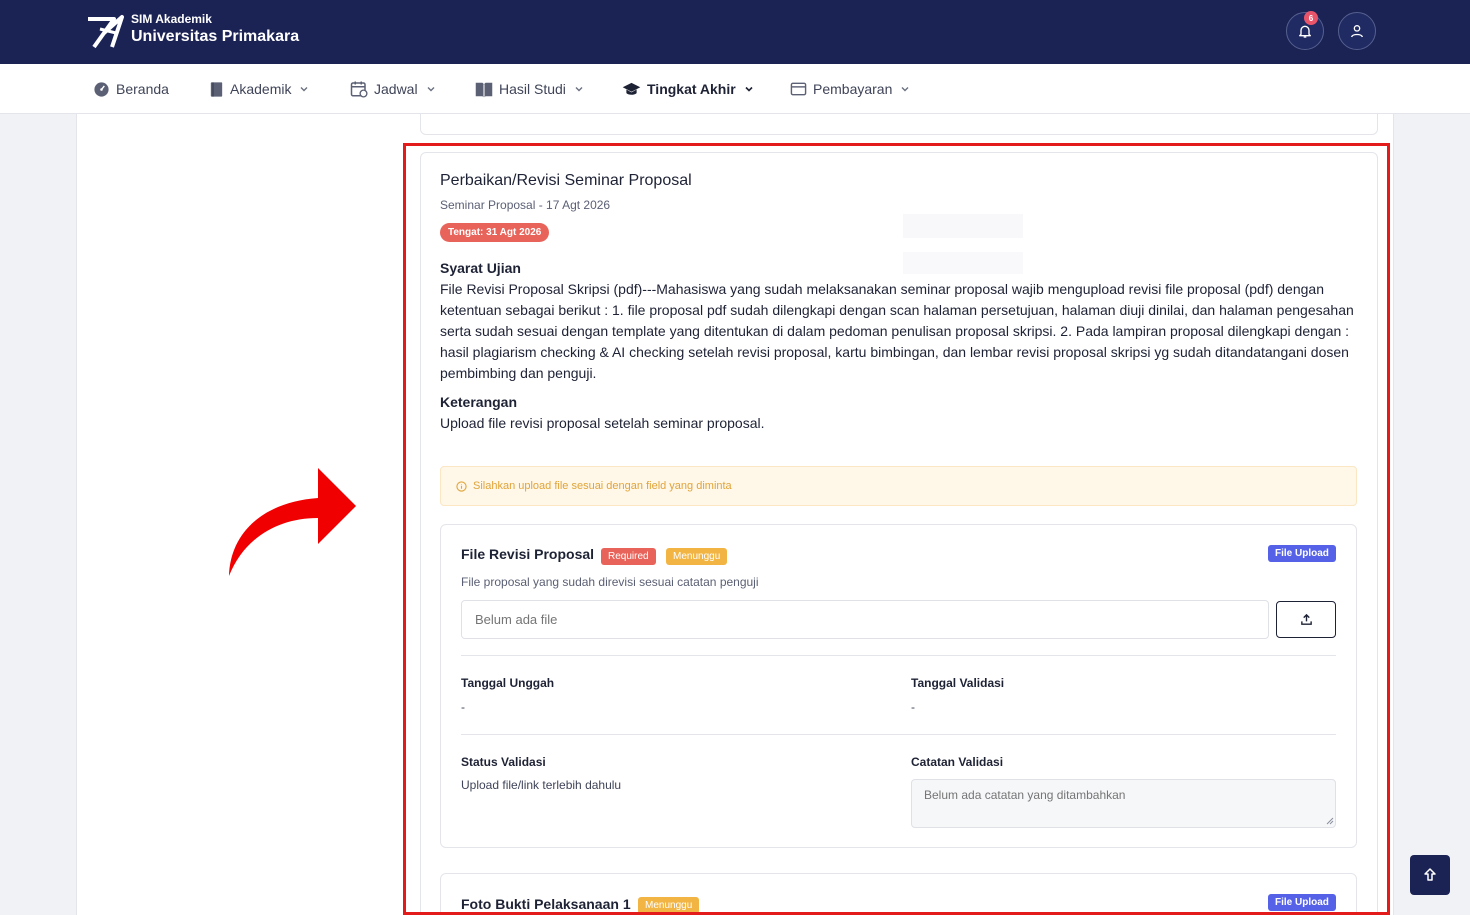 The image size is (1470, 915). Describe the element at coordinates (396, 89) in the screenshot. I see `nav-label: Jadwal` at that location.